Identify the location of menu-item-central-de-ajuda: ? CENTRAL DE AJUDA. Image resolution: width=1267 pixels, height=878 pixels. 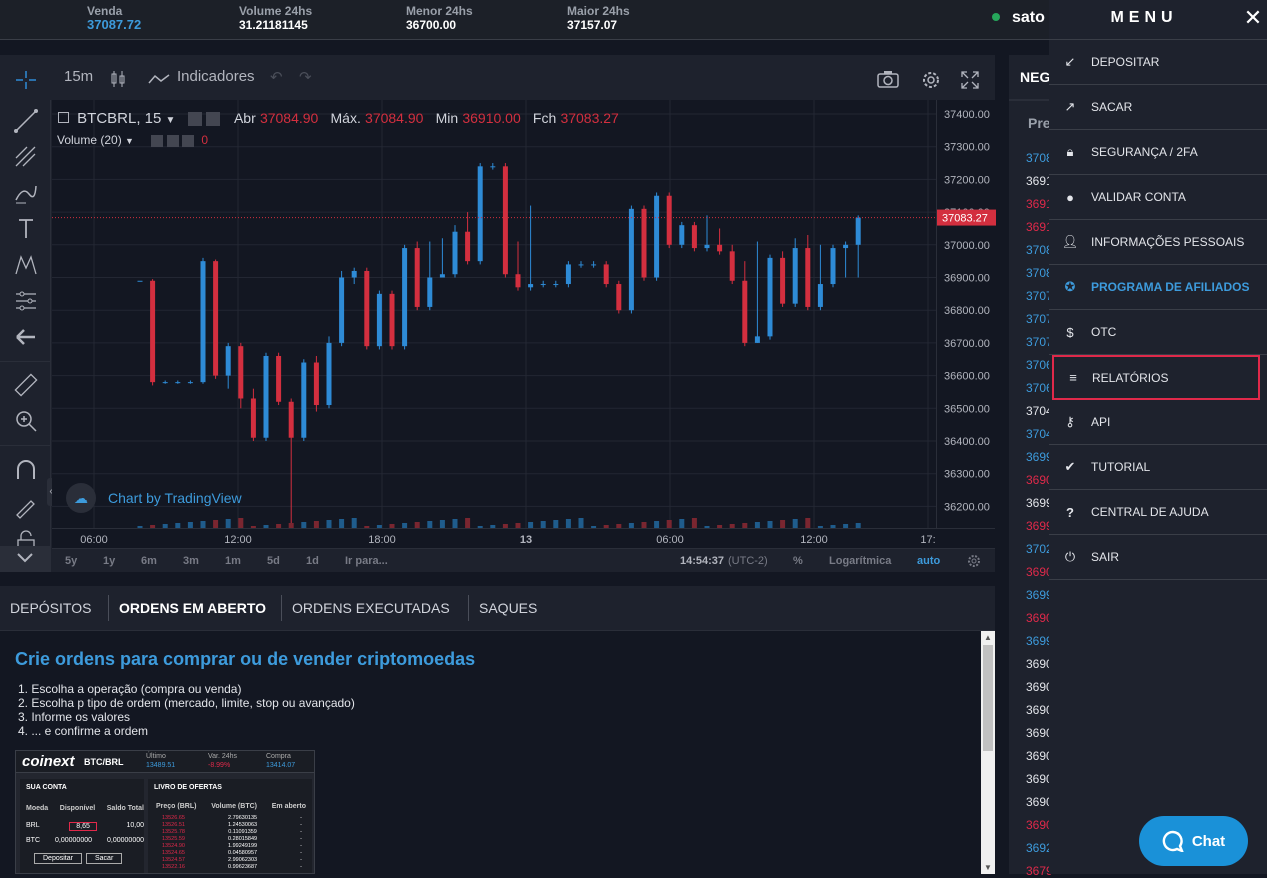
(1158, 512).